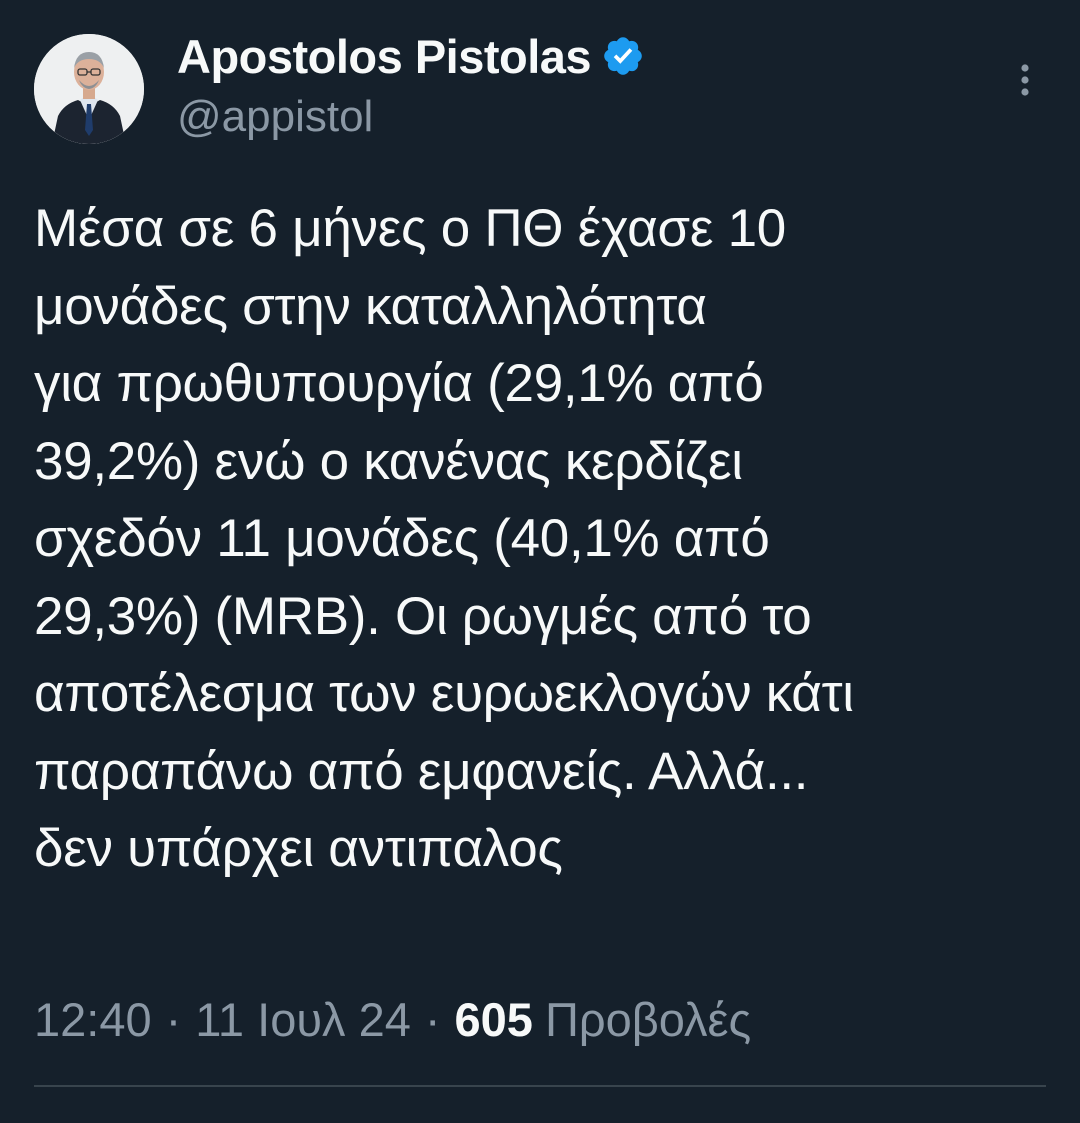  I want to click on tweet-text-line: 39,2%) ενώ ο κανένας κερδίζει, so click(388, 461).